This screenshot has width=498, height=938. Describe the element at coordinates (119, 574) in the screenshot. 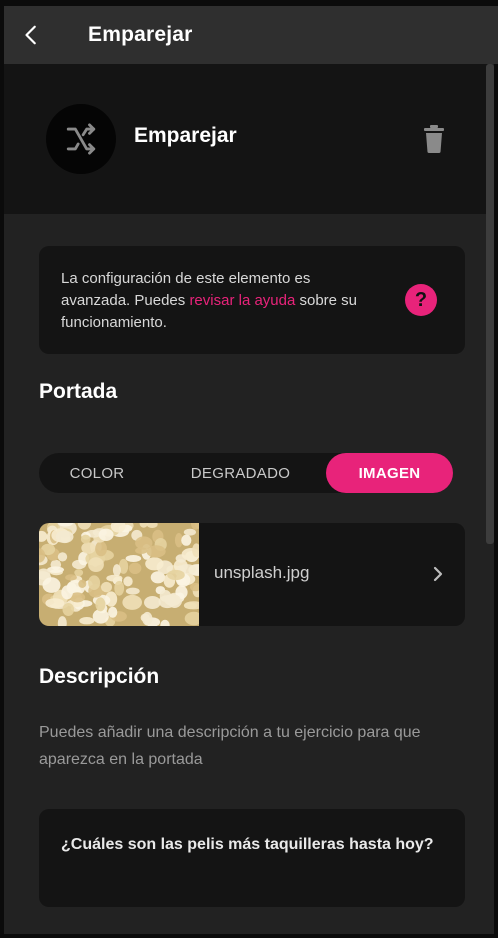

I see `image-thumbnail` at that location.